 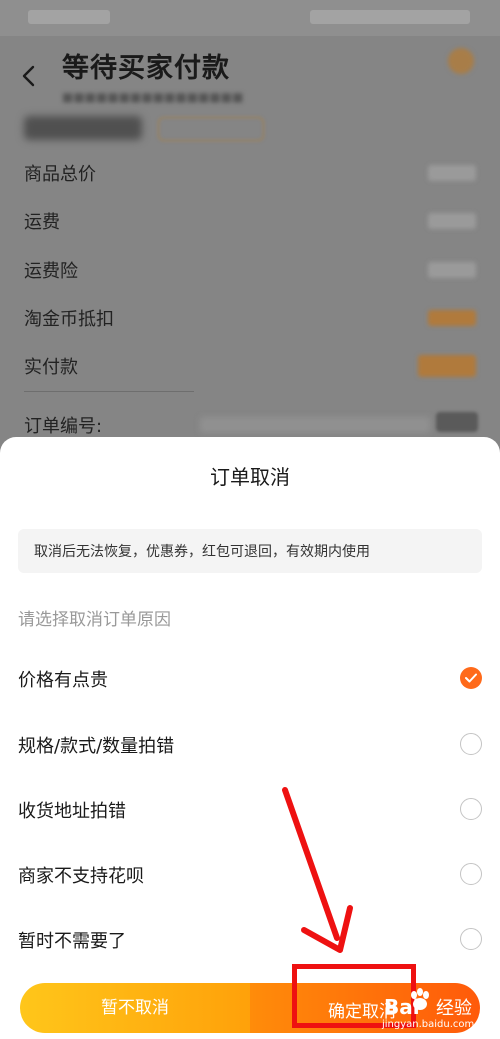 What do you see at coordinates (250, 477) in the screenshot?
I see `sheet-title: 订单取消` at bounding box center [250, 477].